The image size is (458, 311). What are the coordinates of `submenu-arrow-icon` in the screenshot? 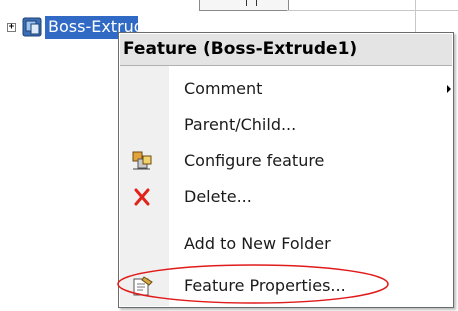 It's located at (449, 89).